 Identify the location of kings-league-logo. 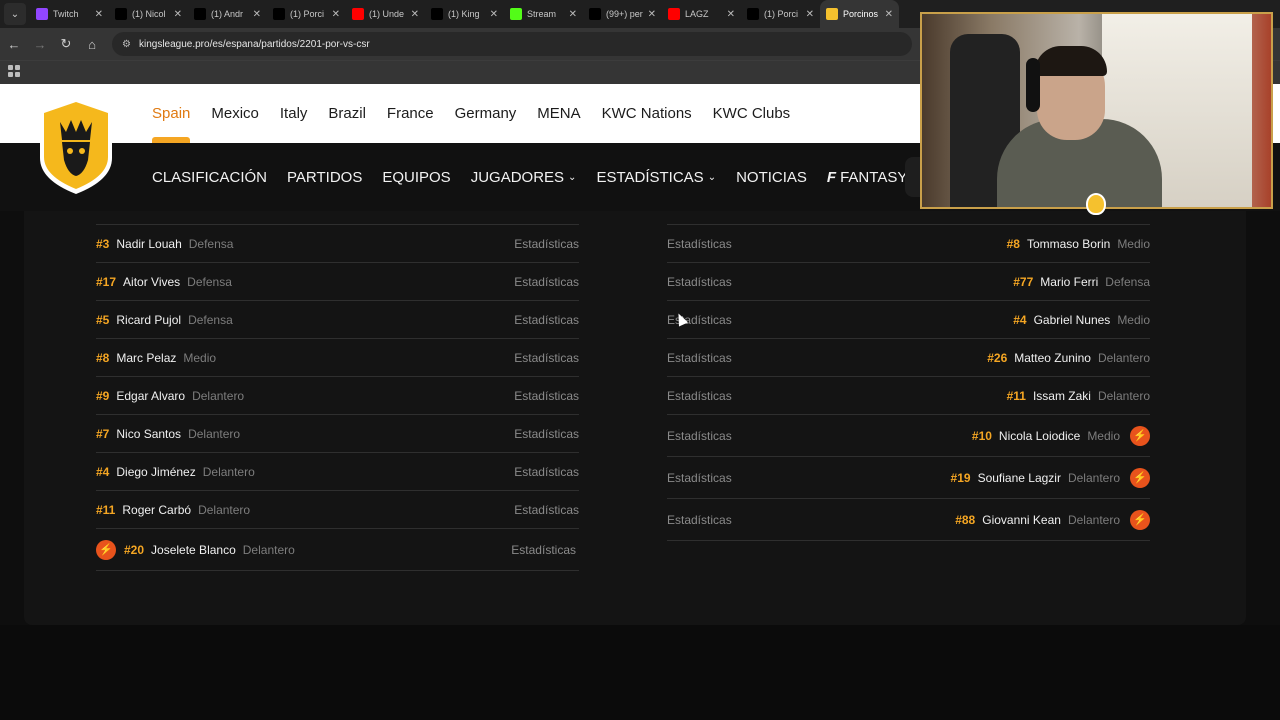
(76, 146).